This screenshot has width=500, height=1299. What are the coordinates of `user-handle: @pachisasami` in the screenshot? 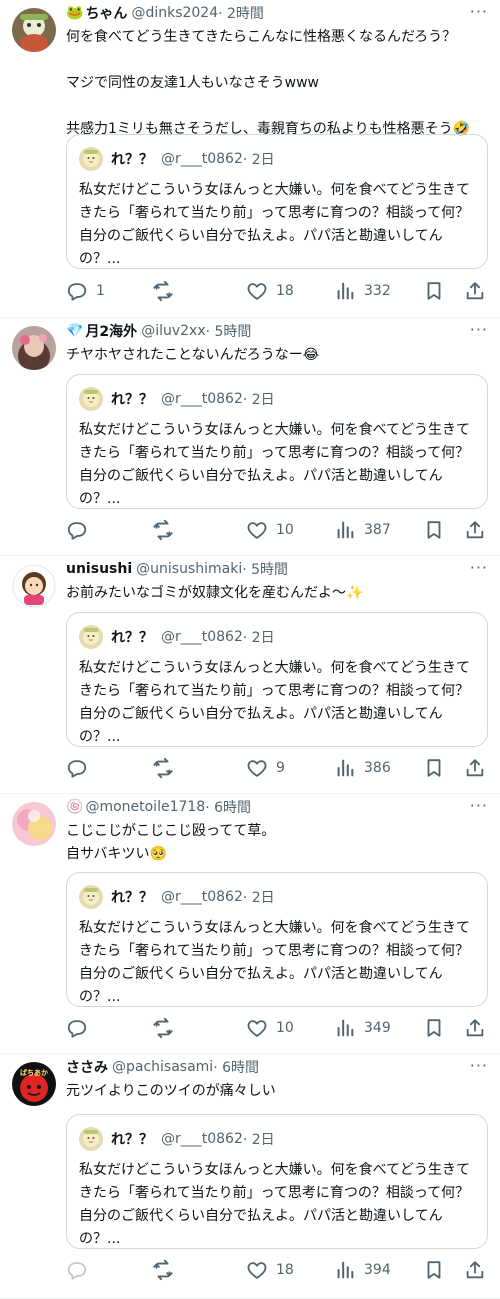 It's located at (162, 1067).